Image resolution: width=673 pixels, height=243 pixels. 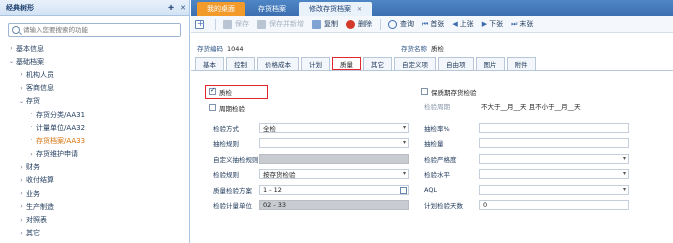 I want to click on subtab: 计划, so click(x=315, y=63).